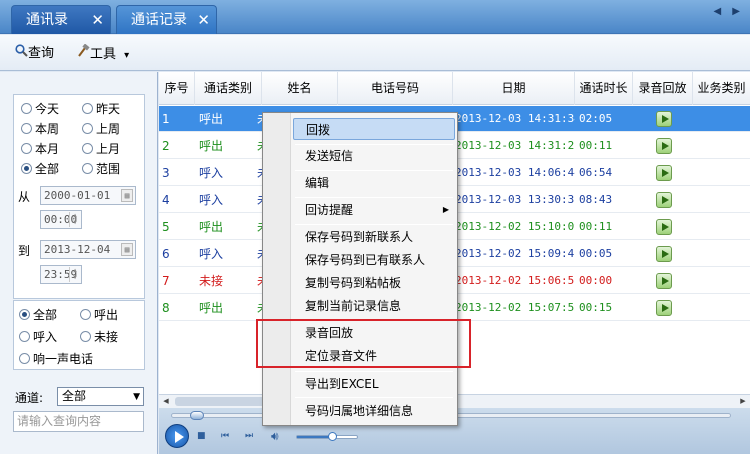 The image size is (750, 454). I want to click on previous-icon: ⏮, so click(226, 436).